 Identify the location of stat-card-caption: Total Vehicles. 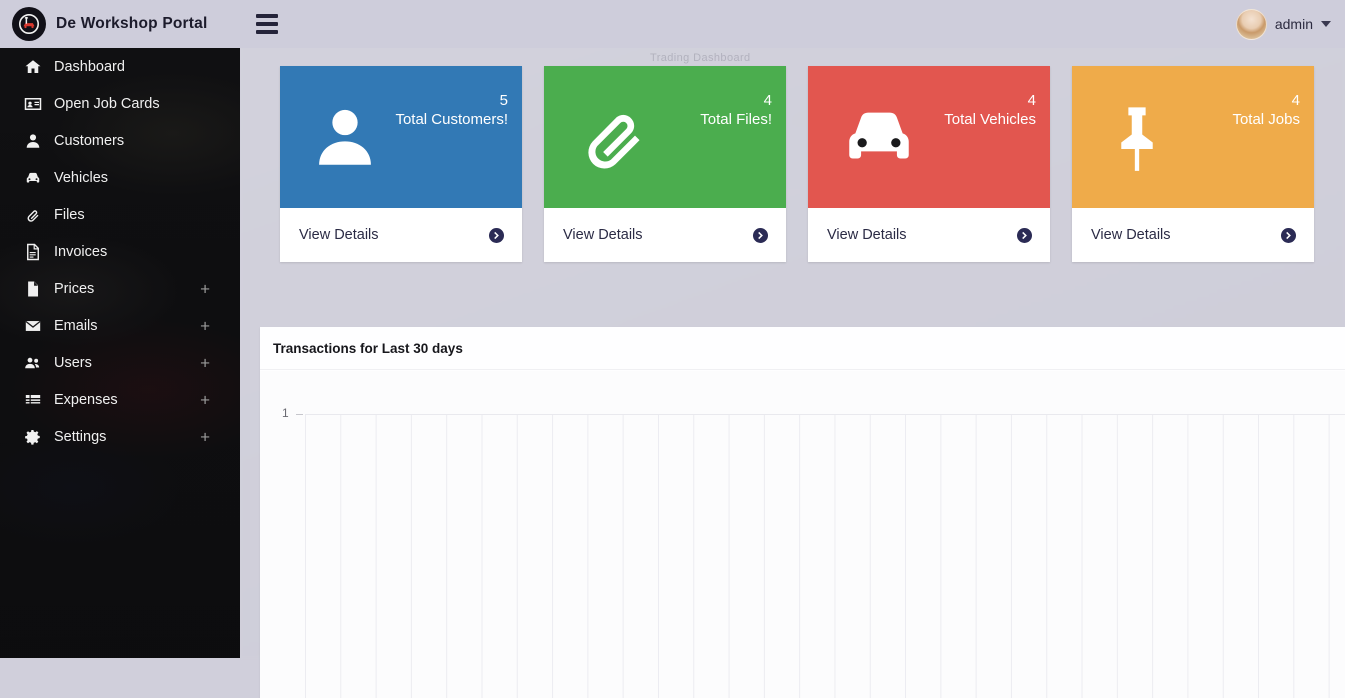
(990, 120).